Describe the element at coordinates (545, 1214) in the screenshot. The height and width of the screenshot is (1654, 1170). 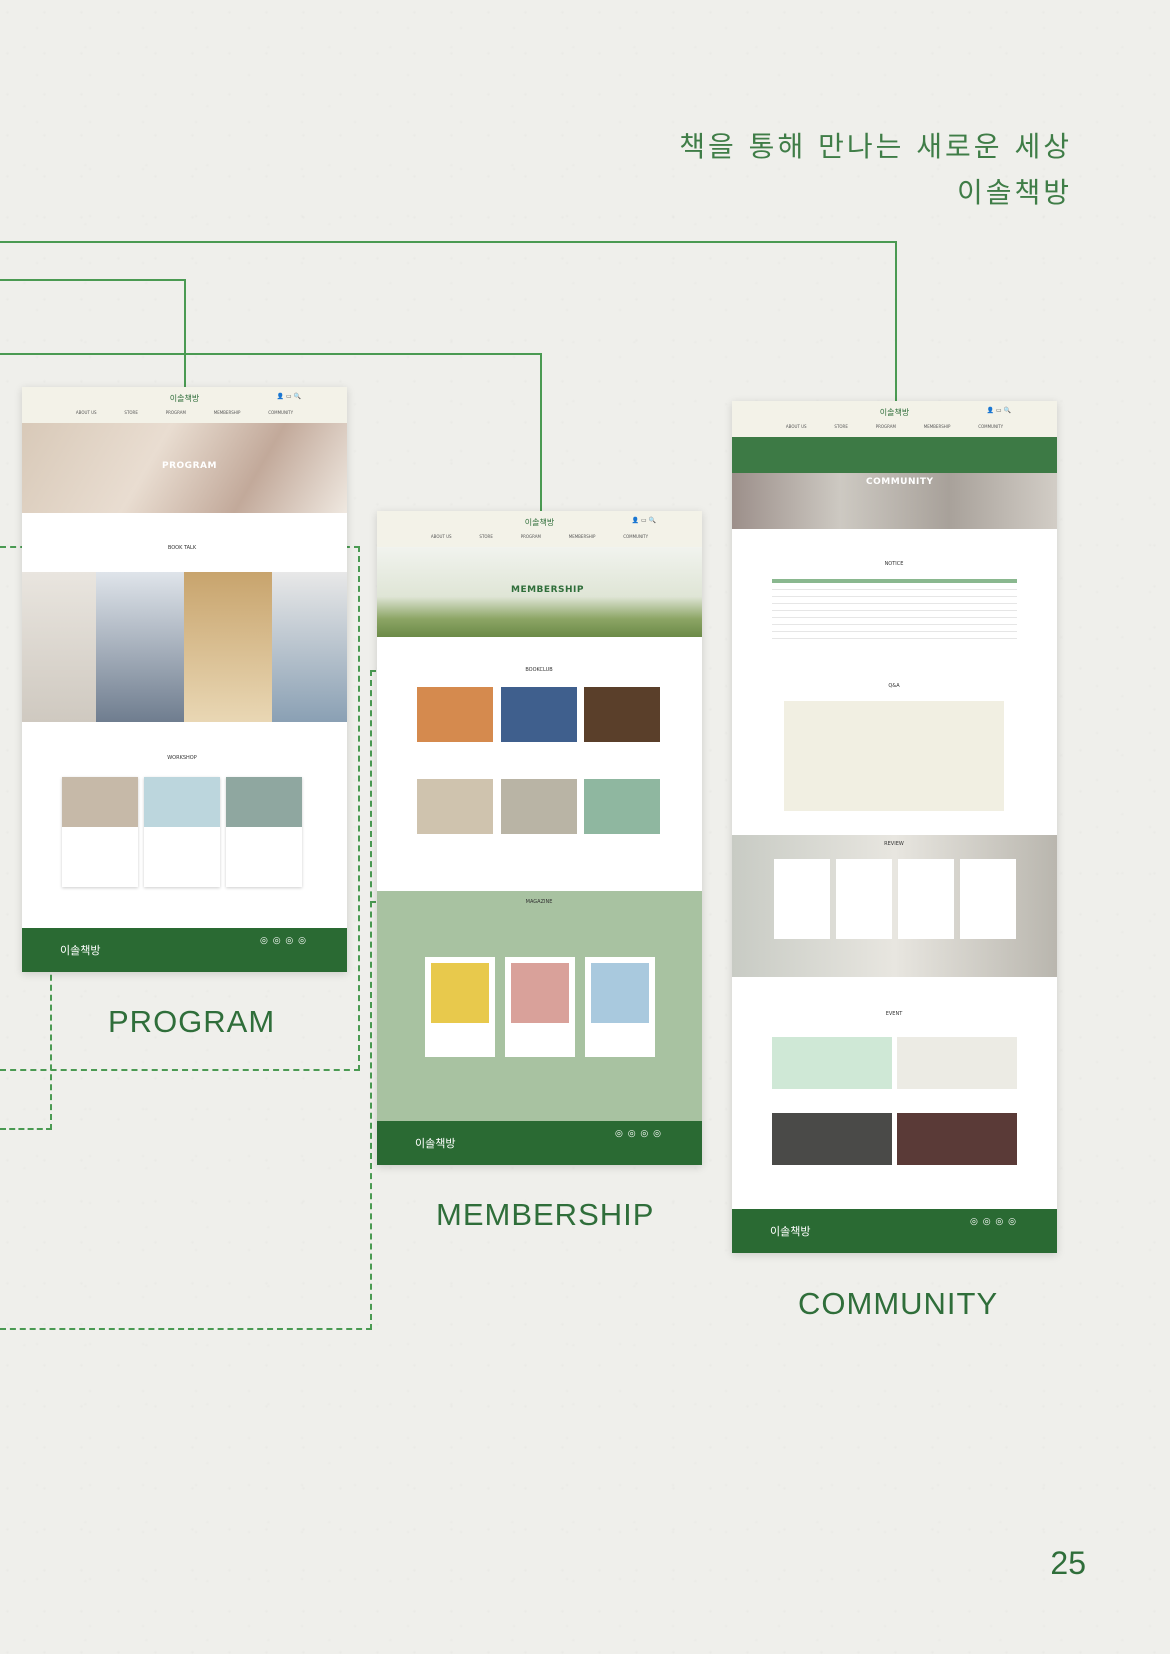
I see `membership-caption: MEMBERSHIP` at that location.